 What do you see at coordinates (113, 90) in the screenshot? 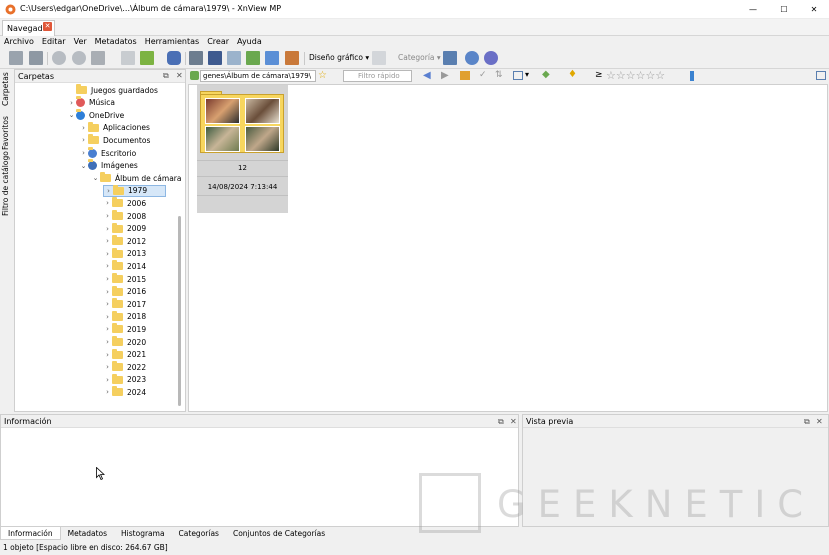
I see `tree-item: Juegos guardados` at bounding box center [113, 90].